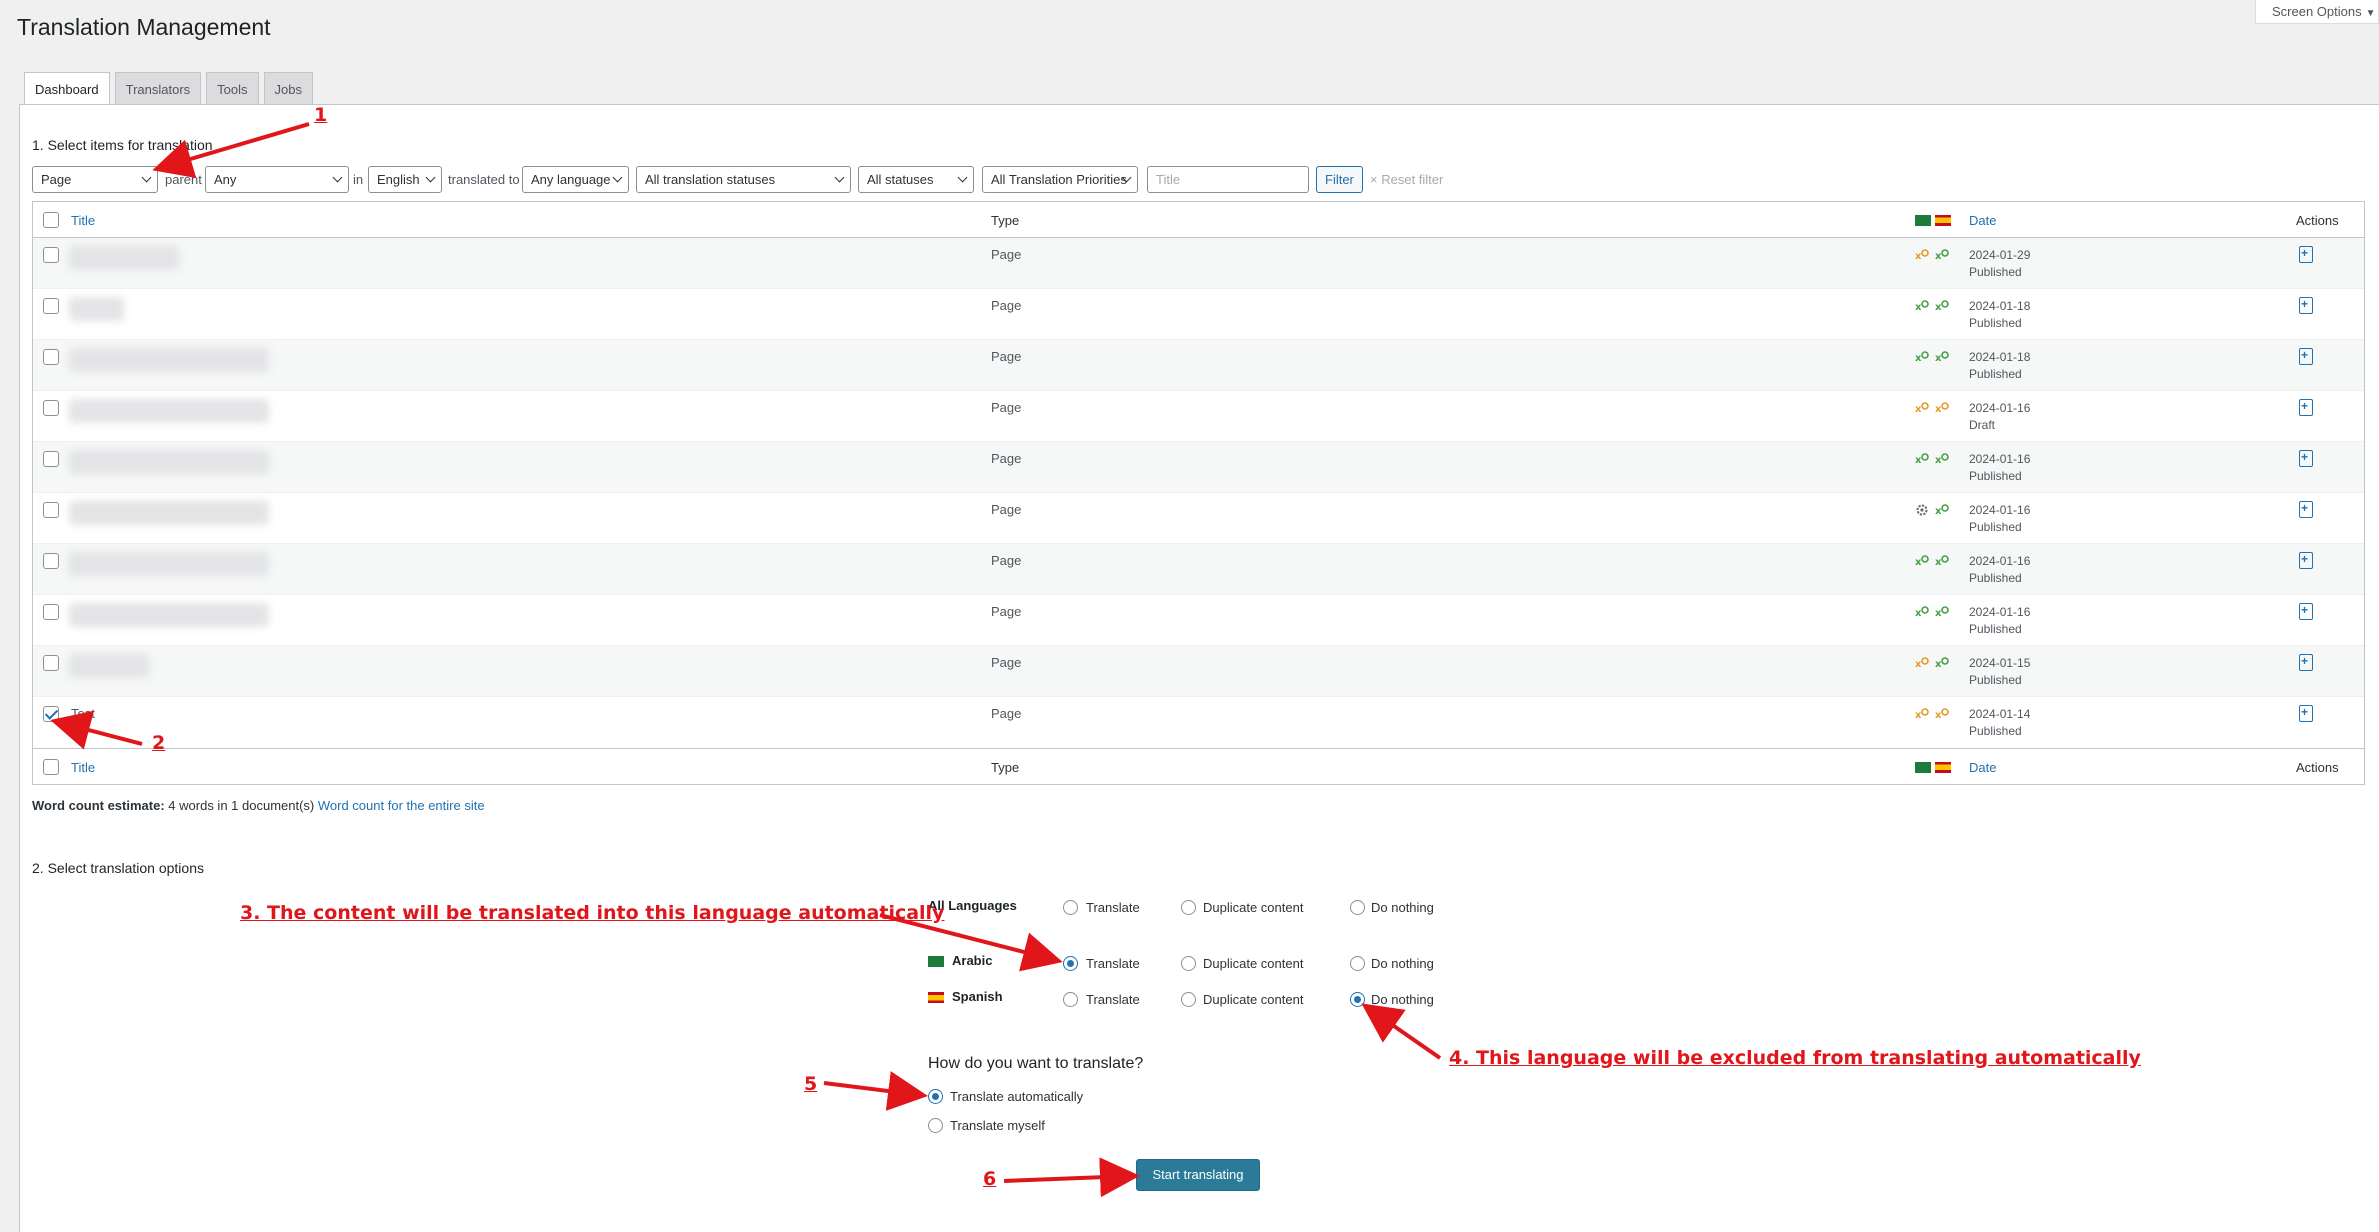  Describe the element at coordinates (811, 1084) in the screenshot. I see `annotation-5: 5` at that location.